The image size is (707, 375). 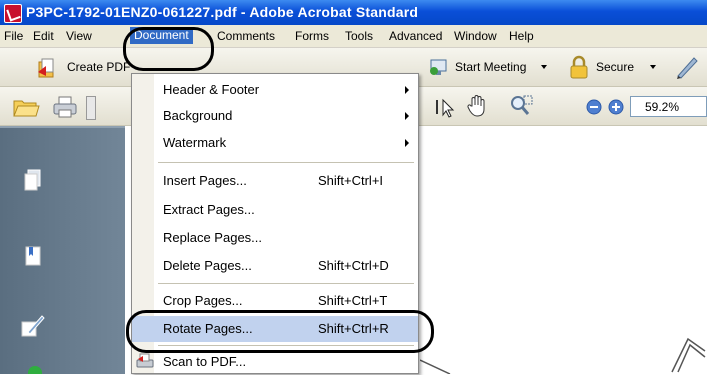 I want to click on menu-view: View, so click(x=79, y=36).